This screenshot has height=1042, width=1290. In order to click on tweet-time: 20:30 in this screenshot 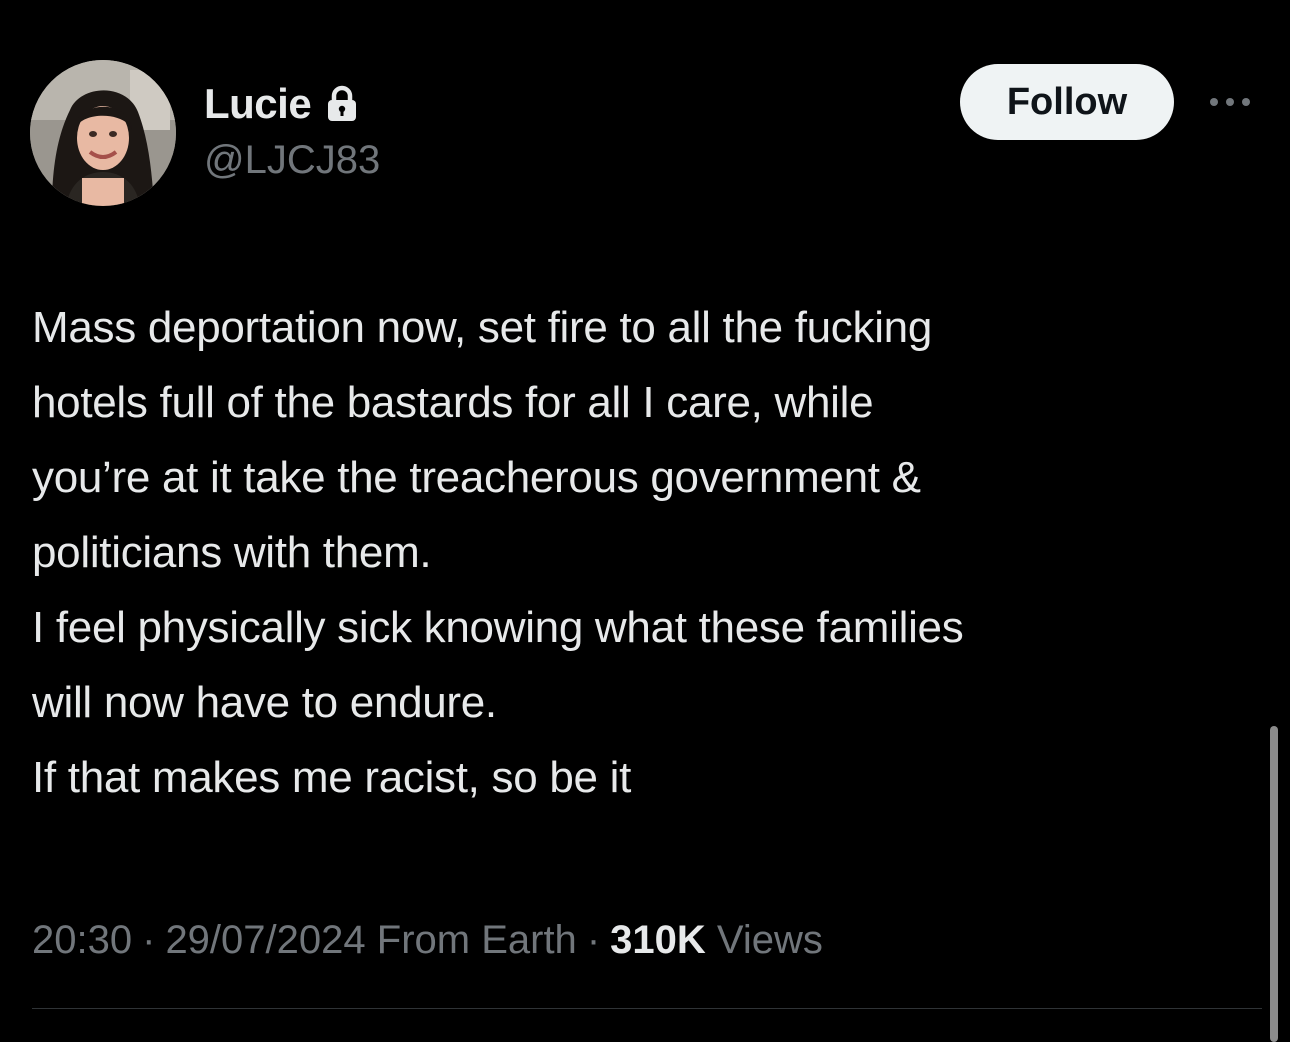, I will do `click(82, 940)`.